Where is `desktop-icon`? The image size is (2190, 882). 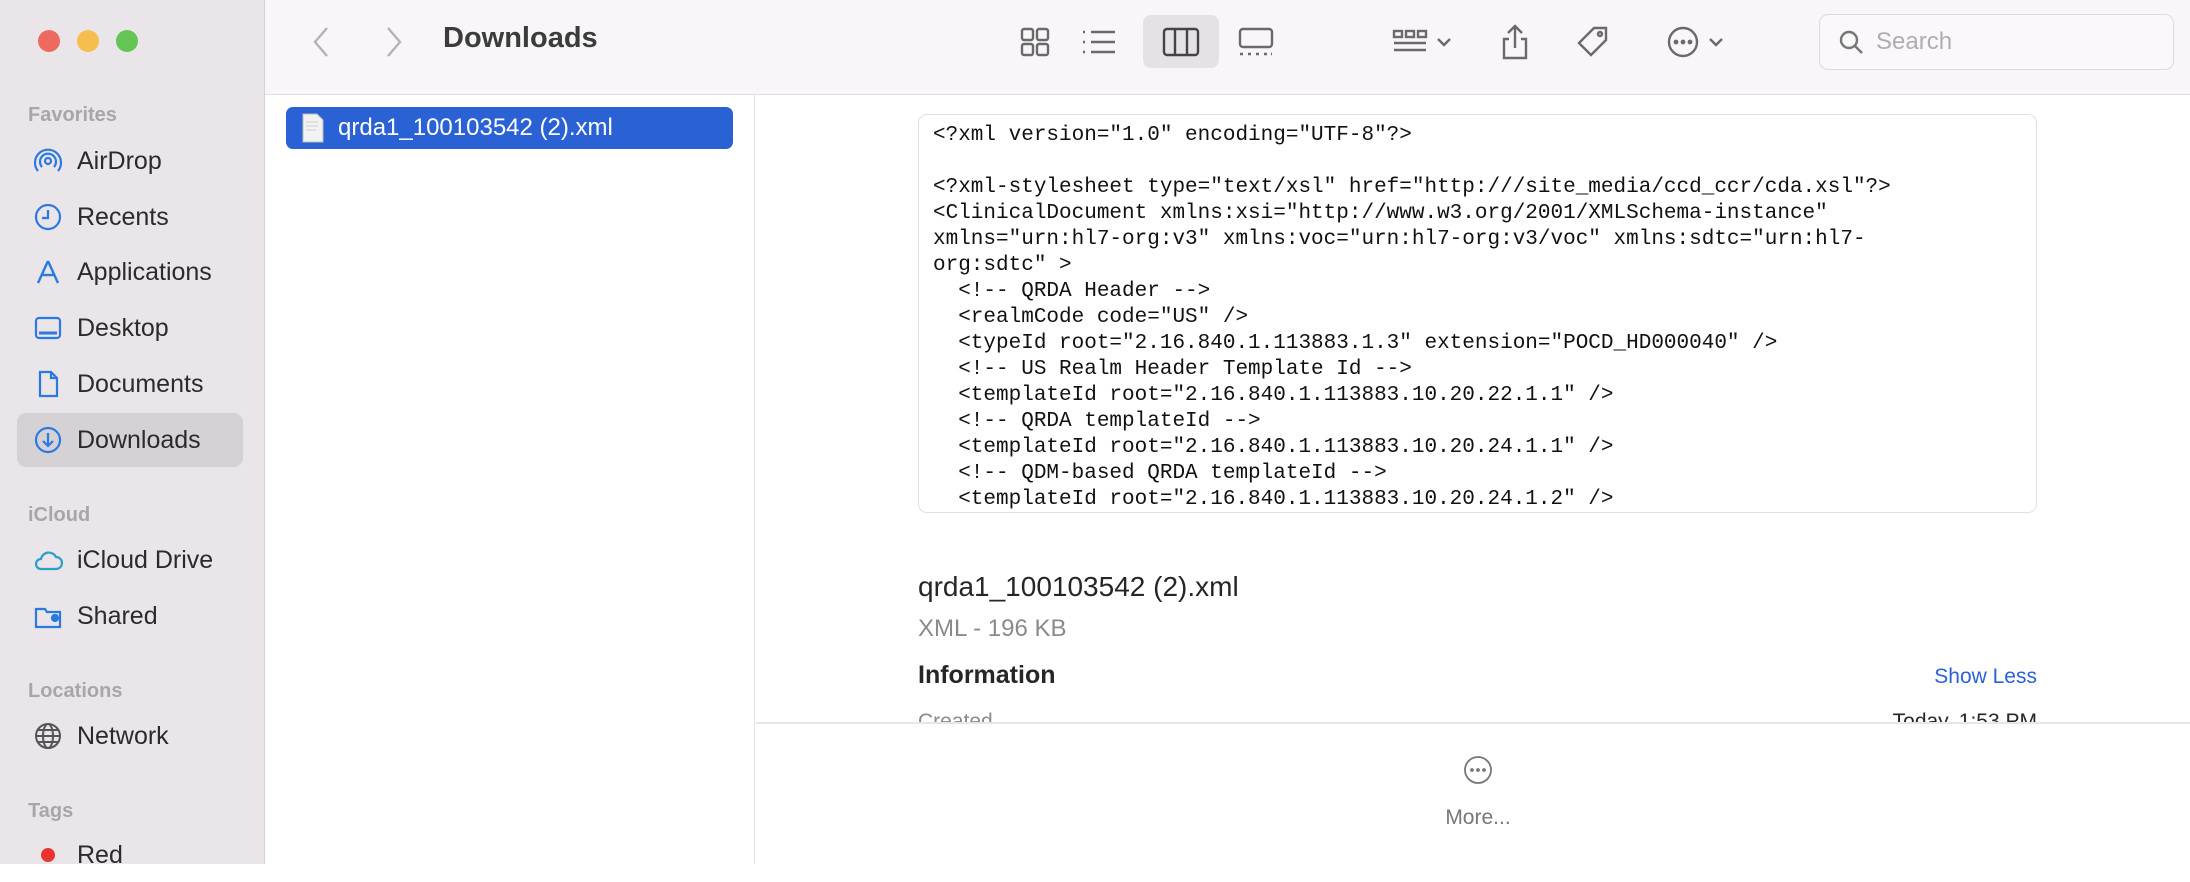
desktop-icon is located at coordinates (48, 328).